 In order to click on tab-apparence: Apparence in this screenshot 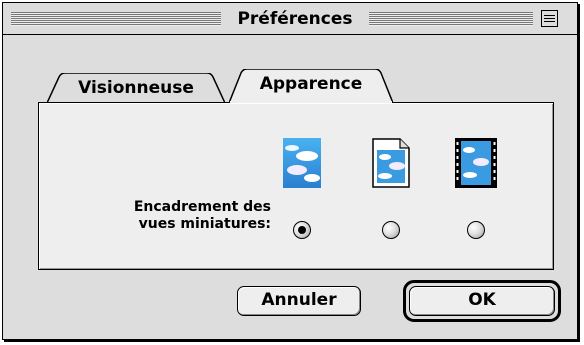, I will do `click(311, 86)`.